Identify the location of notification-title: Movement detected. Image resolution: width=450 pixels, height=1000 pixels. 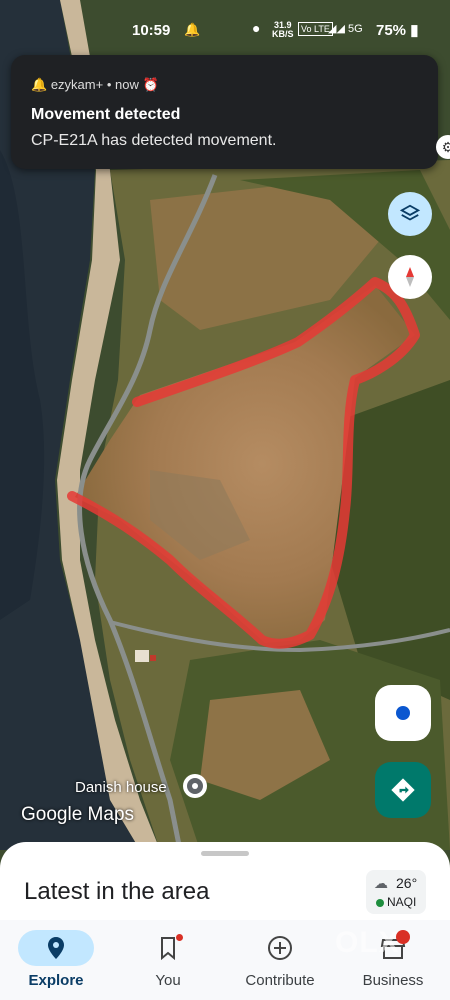
(106, 114).